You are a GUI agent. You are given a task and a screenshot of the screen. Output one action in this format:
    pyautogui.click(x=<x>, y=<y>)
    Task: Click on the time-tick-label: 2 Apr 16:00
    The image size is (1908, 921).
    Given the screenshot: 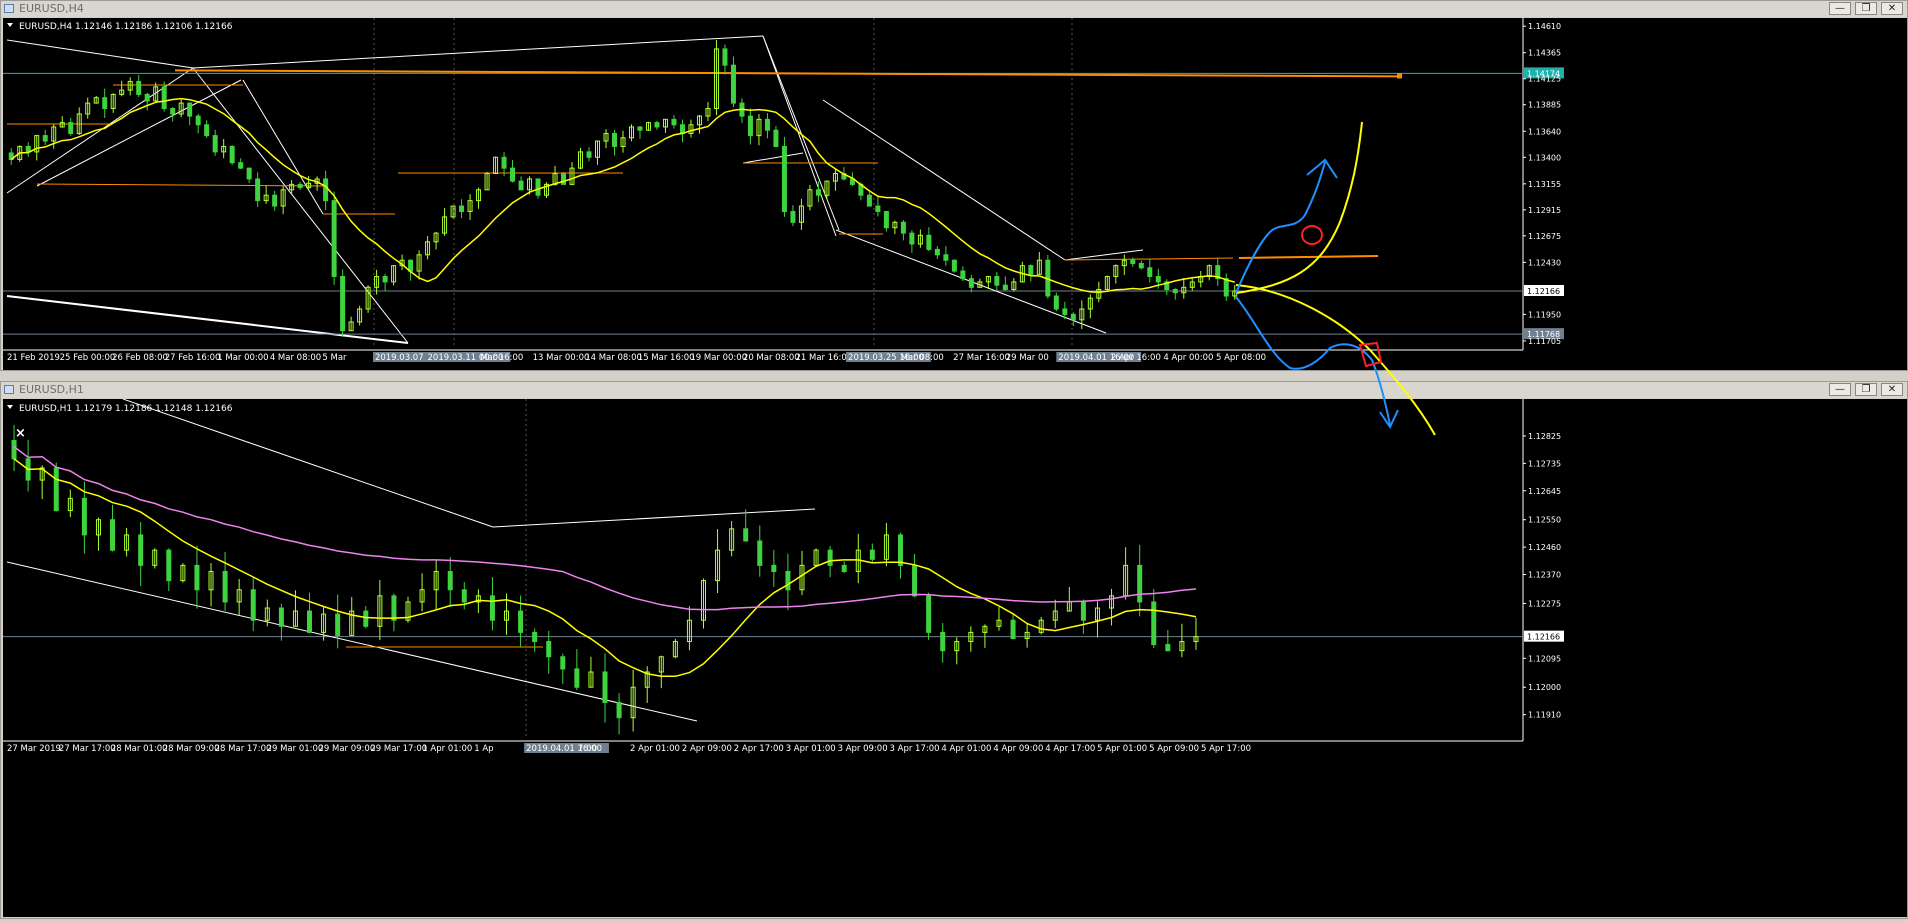 What is the action you would take?
    pyautogui.click(x=1136, y=358)
    